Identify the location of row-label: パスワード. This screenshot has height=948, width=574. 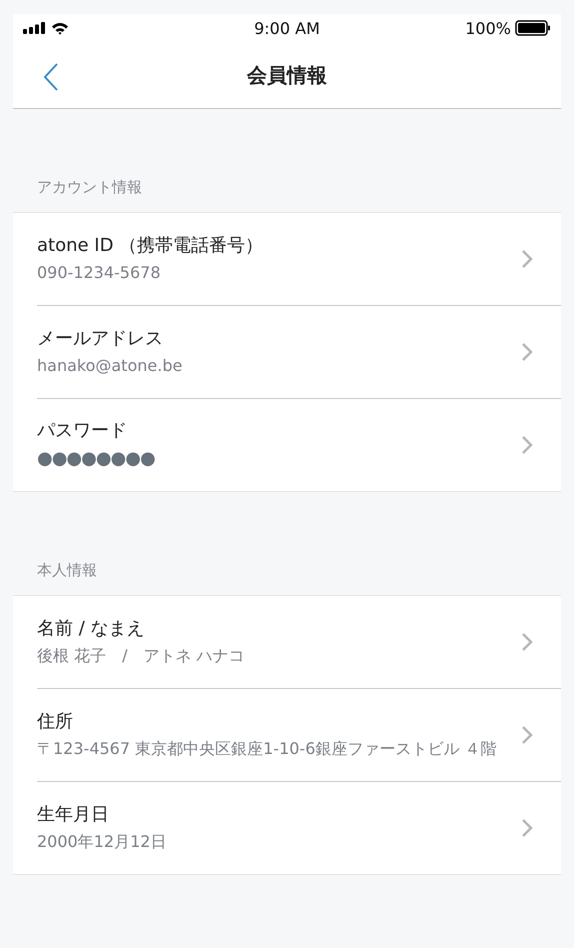
(82, 430).